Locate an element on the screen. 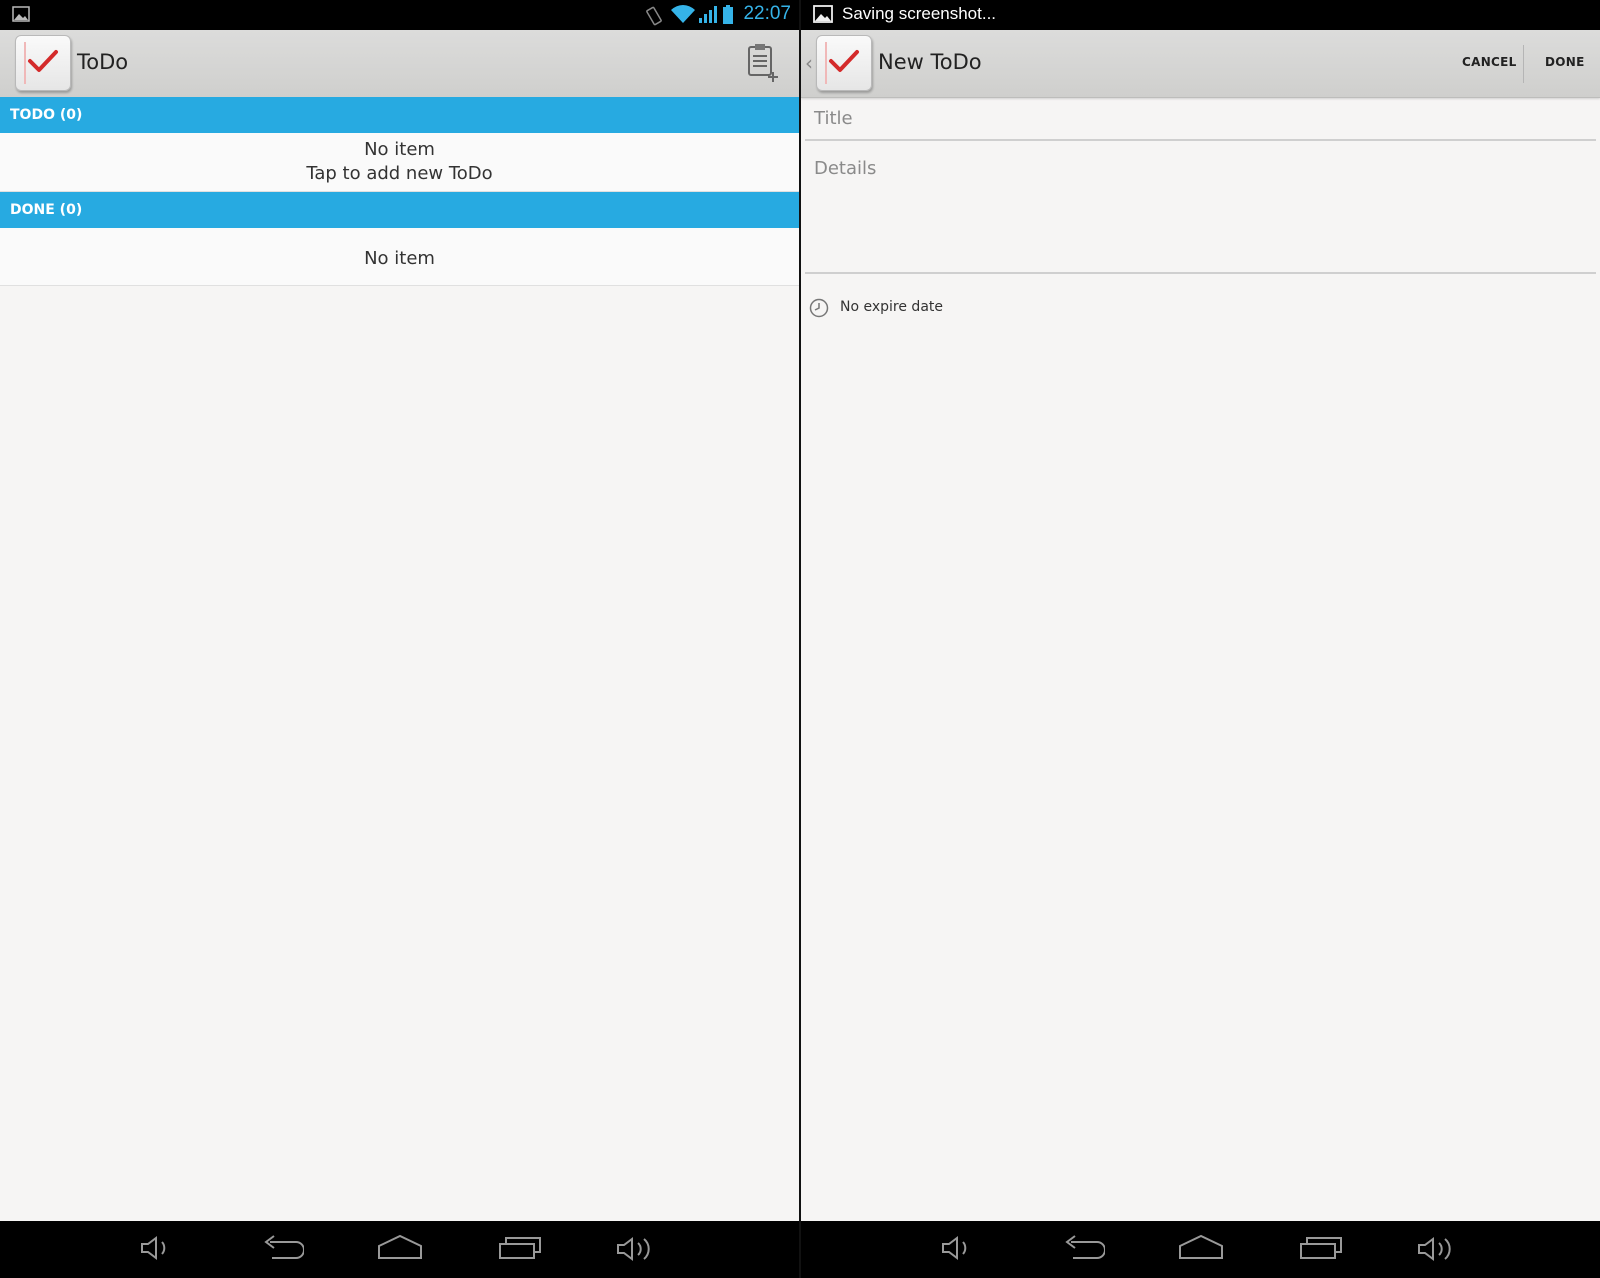  done-section-label: DONE (0) is located at coordinates (46, 210).